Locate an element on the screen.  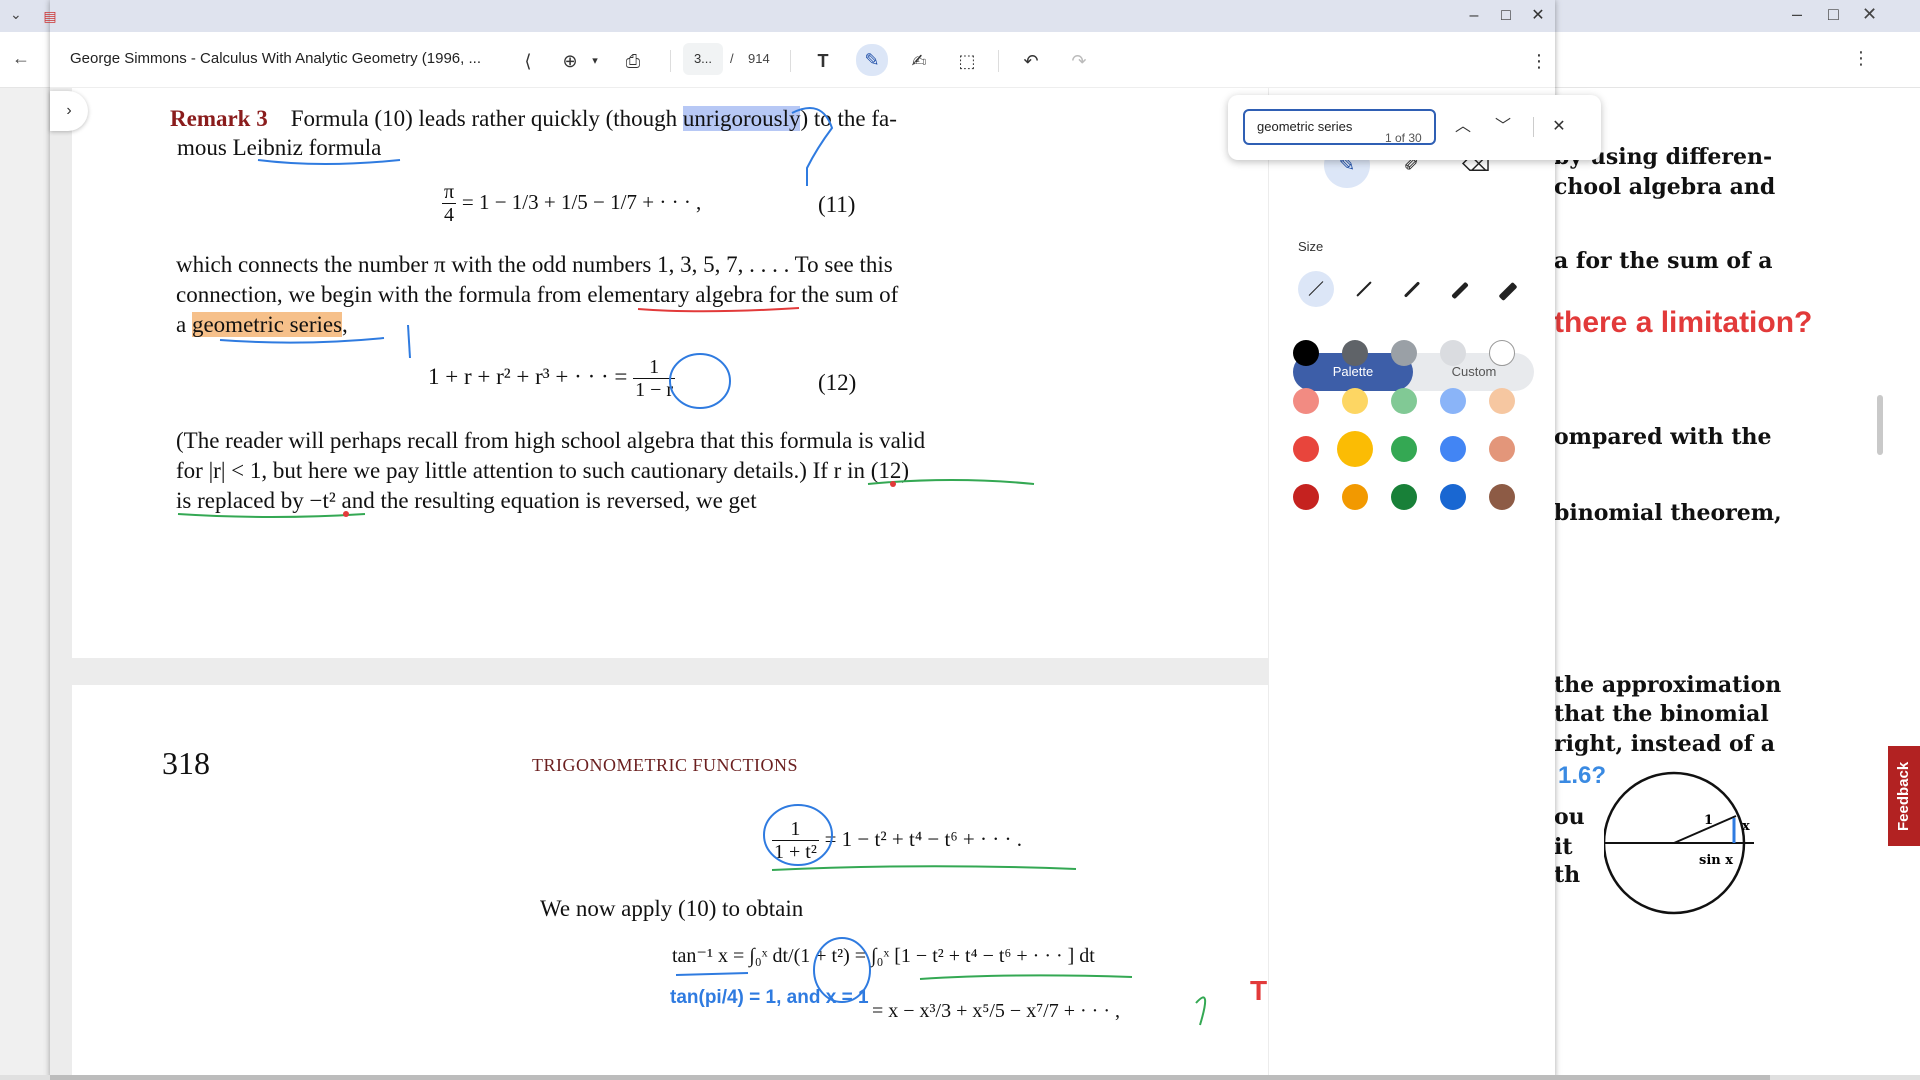
previous-match-icon: ︿ is located at coordinates (1463, 127).